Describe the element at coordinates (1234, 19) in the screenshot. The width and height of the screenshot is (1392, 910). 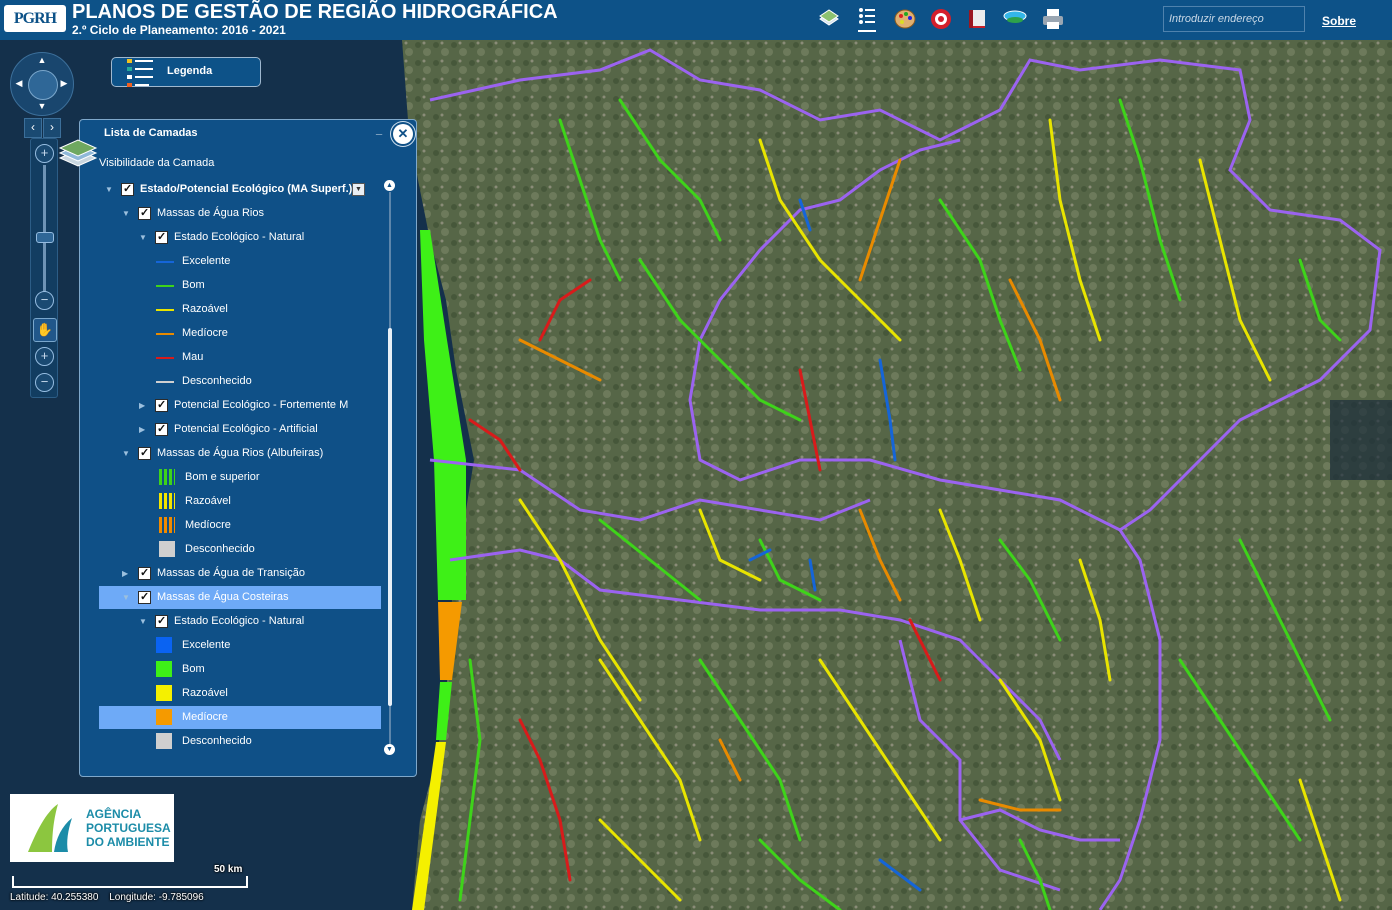
I see `address-search-input` at that location.